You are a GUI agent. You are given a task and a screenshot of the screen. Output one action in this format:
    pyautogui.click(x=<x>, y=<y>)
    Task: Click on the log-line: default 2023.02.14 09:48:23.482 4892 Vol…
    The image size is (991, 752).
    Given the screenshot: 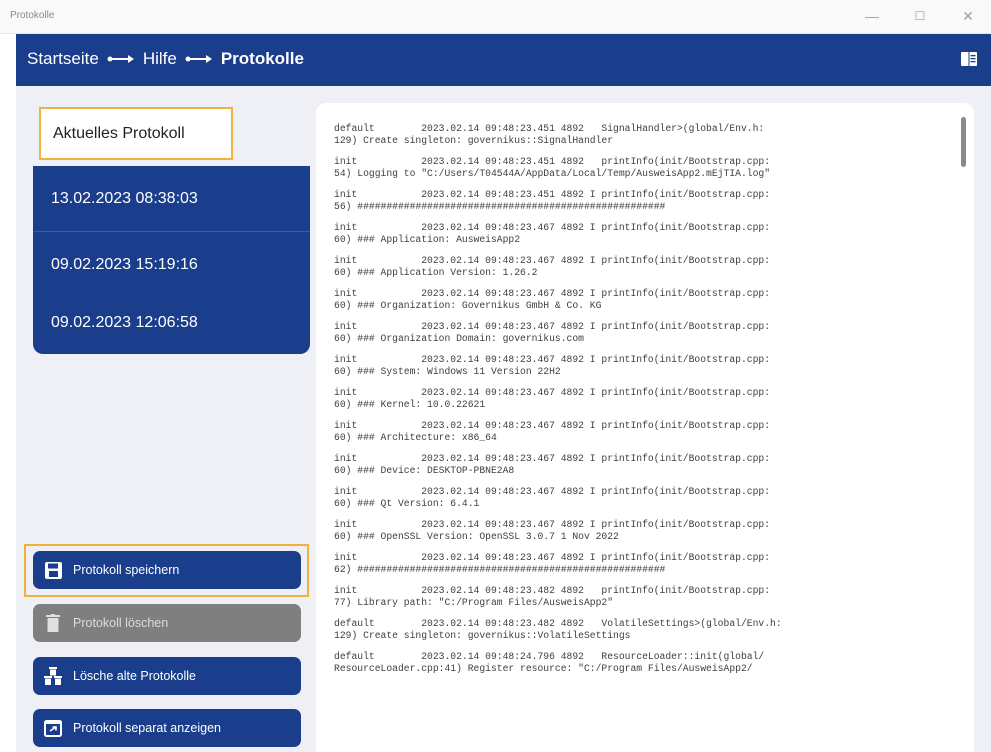 What is the action you would take?
    pyautogui.click(x=639, y=630)
    